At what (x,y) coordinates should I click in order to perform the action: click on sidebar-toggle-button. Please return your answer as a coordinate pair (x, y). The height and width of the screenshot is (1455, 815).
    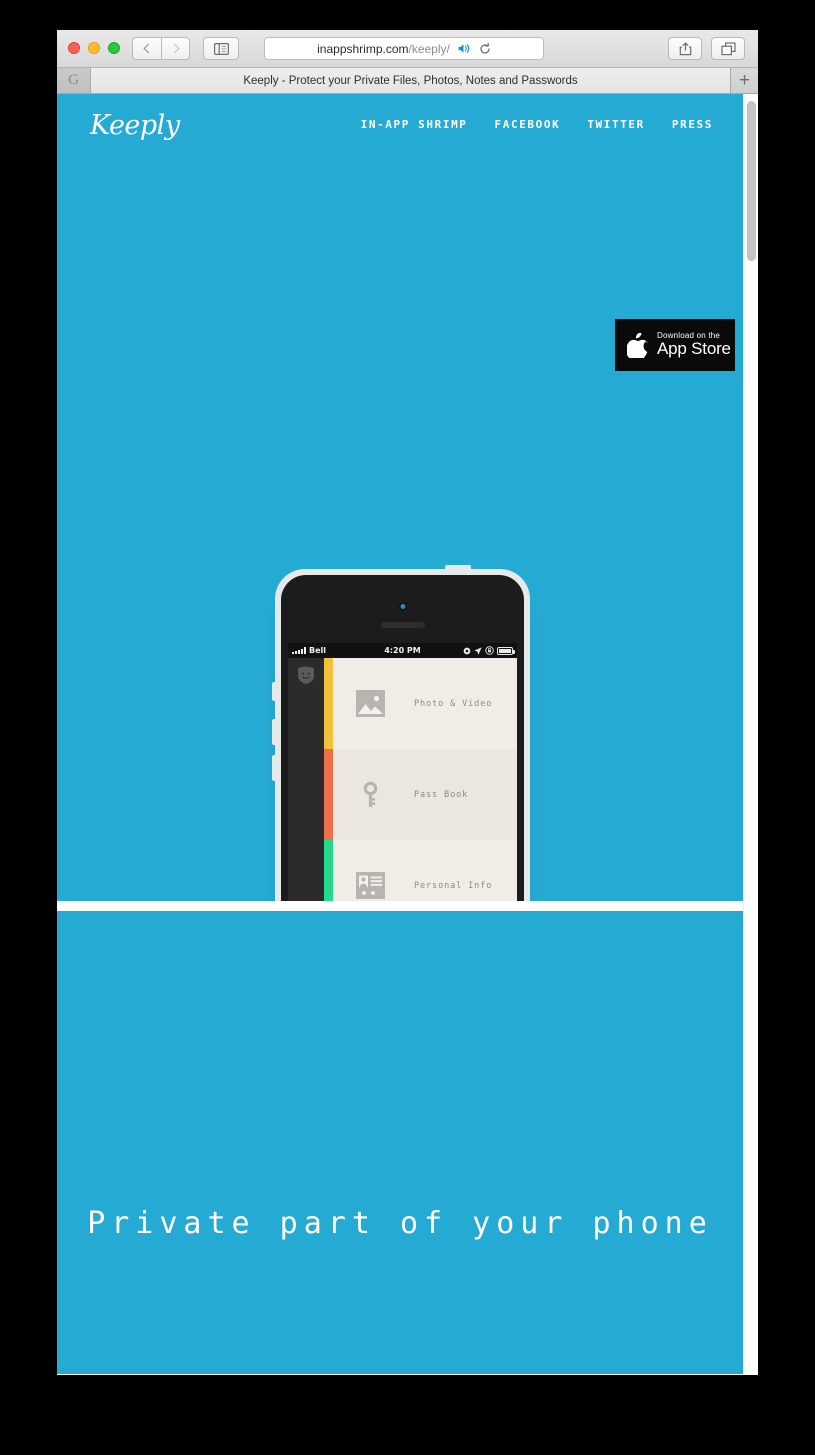
    Looking at the image, I should click on (221, 48).